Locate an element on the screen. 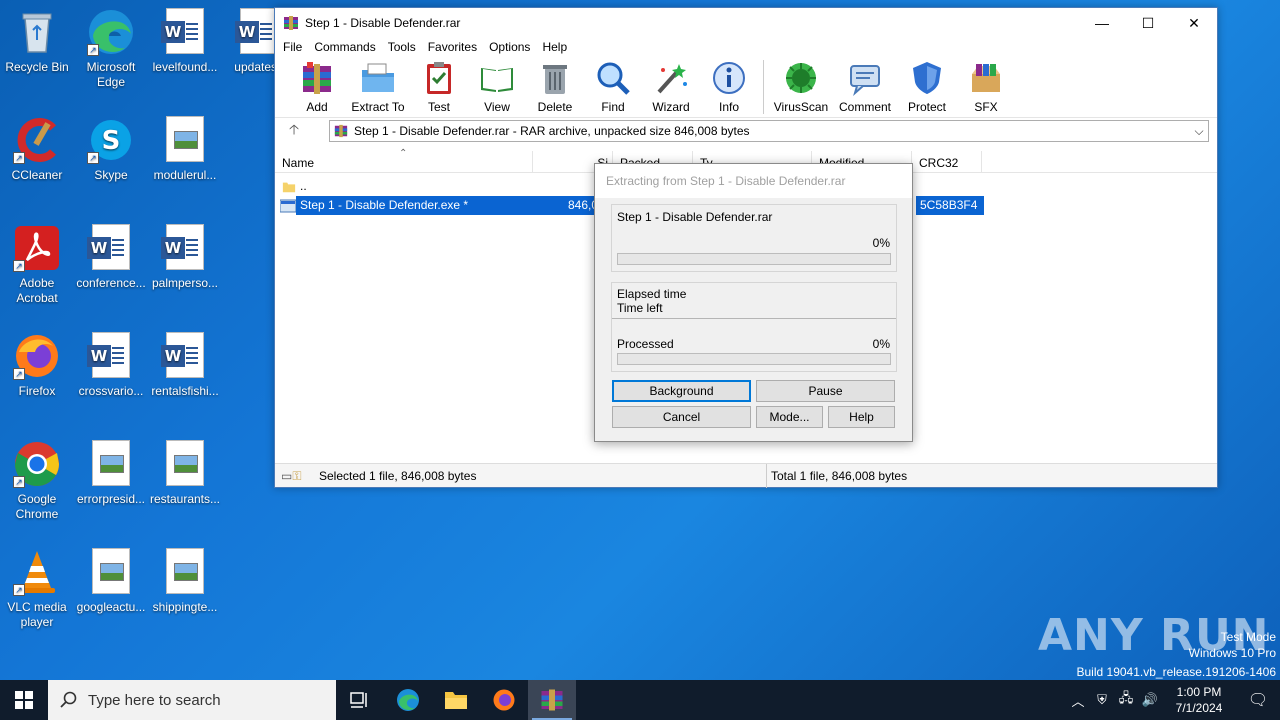 Image resolution: width=1280 pixels, height=720 pixels. taskbar-firefox is located at coordinates (504, 700).